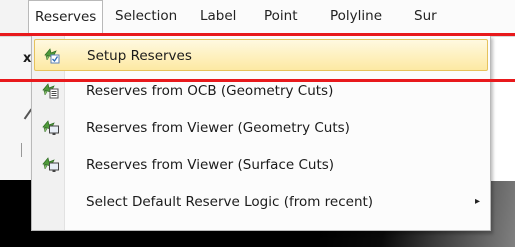 The width and height of the screenshot is (515, 247). Describe the element at coordinates (51, 55) in the screenshot. I see `setup-reserves-icon` at that location.